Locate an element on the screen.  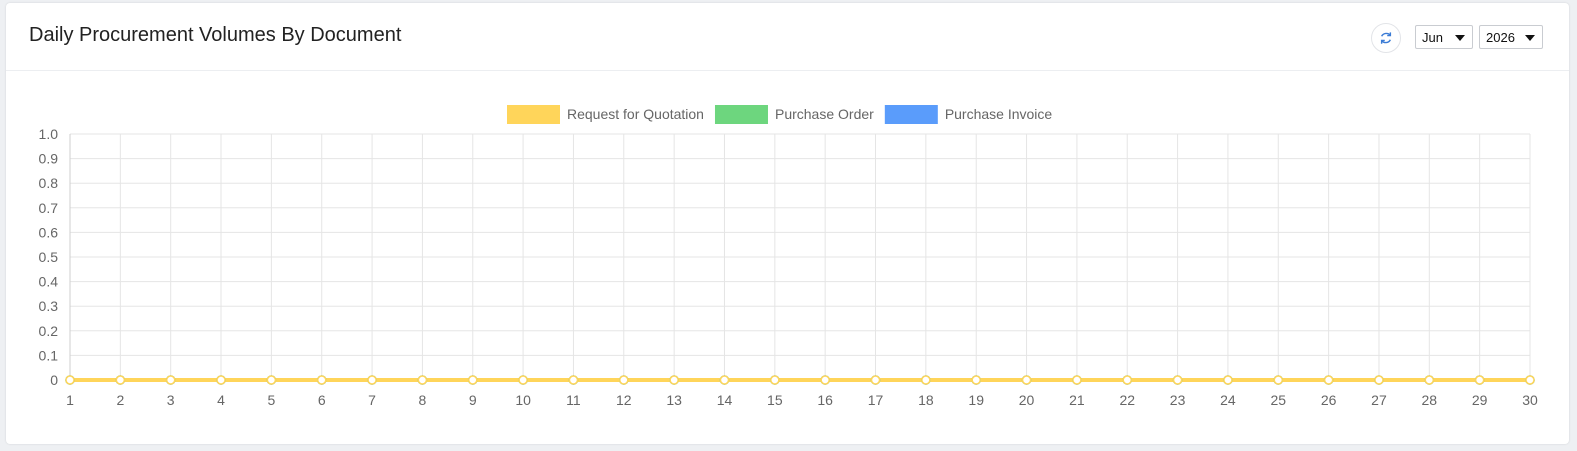
x-tick-label: 8 is located at coordinates (423, 400).